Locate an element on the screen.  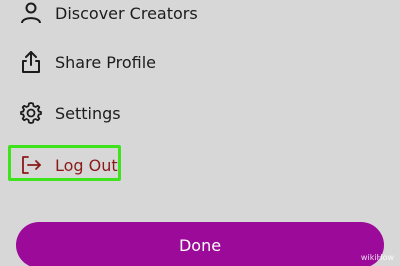
menu-item-label: Discover Creators is located at coordinates (126, 13).